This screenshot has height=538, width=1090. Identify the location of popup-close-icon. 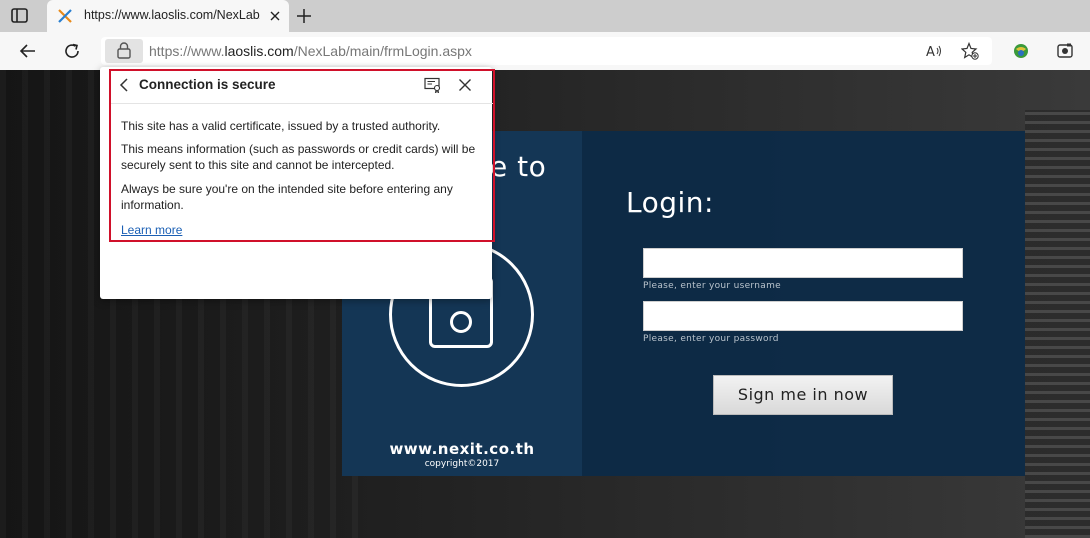
(465, 85).